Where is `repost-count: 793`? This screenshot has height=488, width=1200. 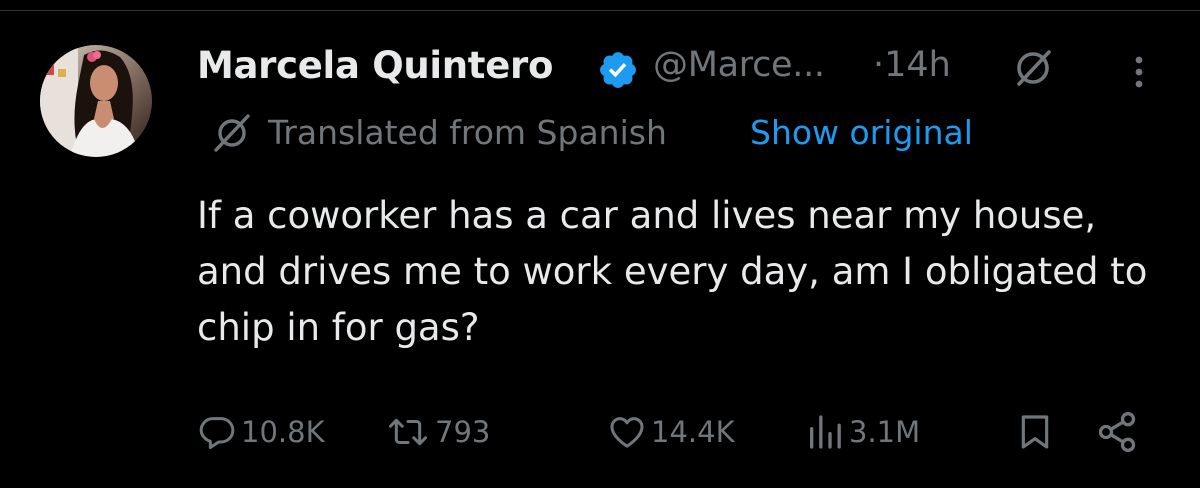 repost-count: 793 is located at coordinates (463, 432).